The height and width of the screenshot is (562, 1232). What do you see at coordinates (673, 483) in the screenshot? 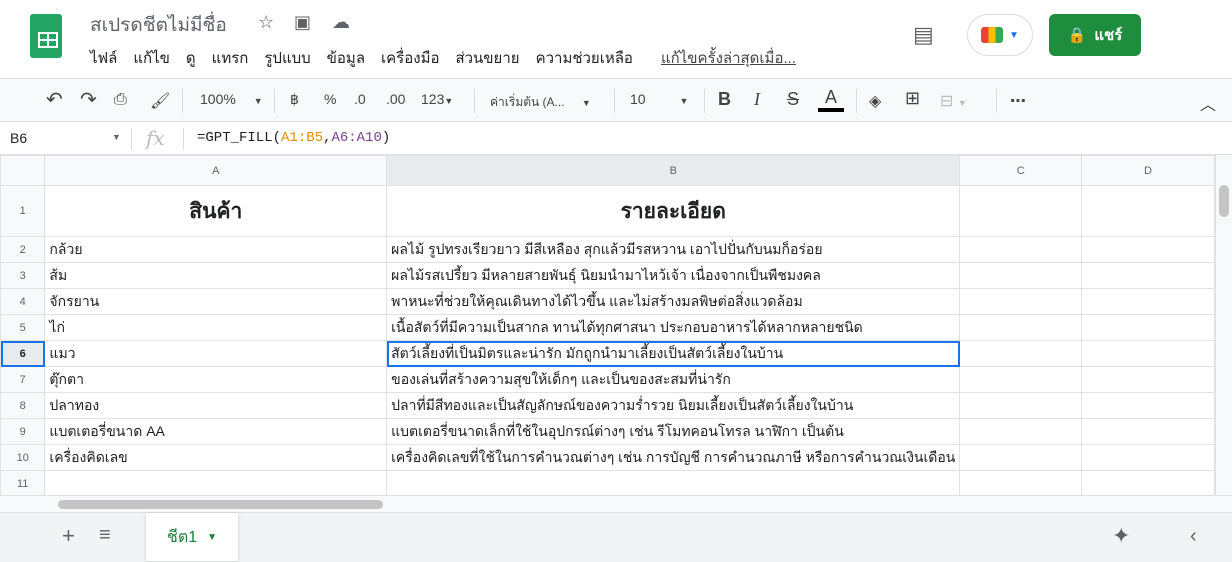
I see `cell-b` at bounding box center [673, 483].